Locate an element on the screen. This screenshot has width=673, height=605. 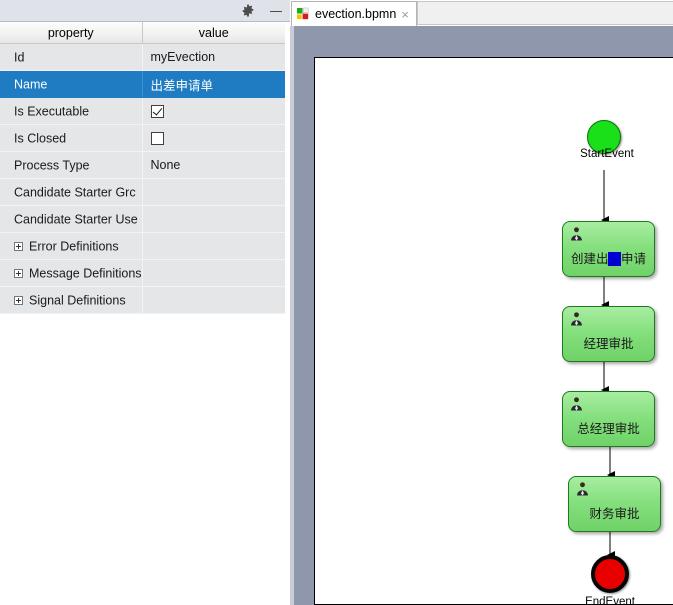
column-header-property: property is located at coordinates (71, 33).